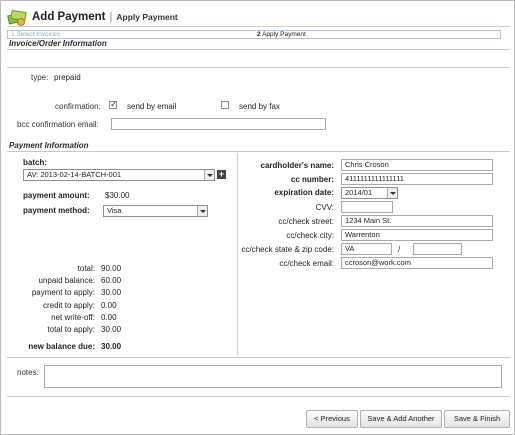 The height and width of the screenshot is (435, 515). Describe the element at coordinates (306, 263) in the screenshot. I see `cc-email-label: cc/check email:` at that location.